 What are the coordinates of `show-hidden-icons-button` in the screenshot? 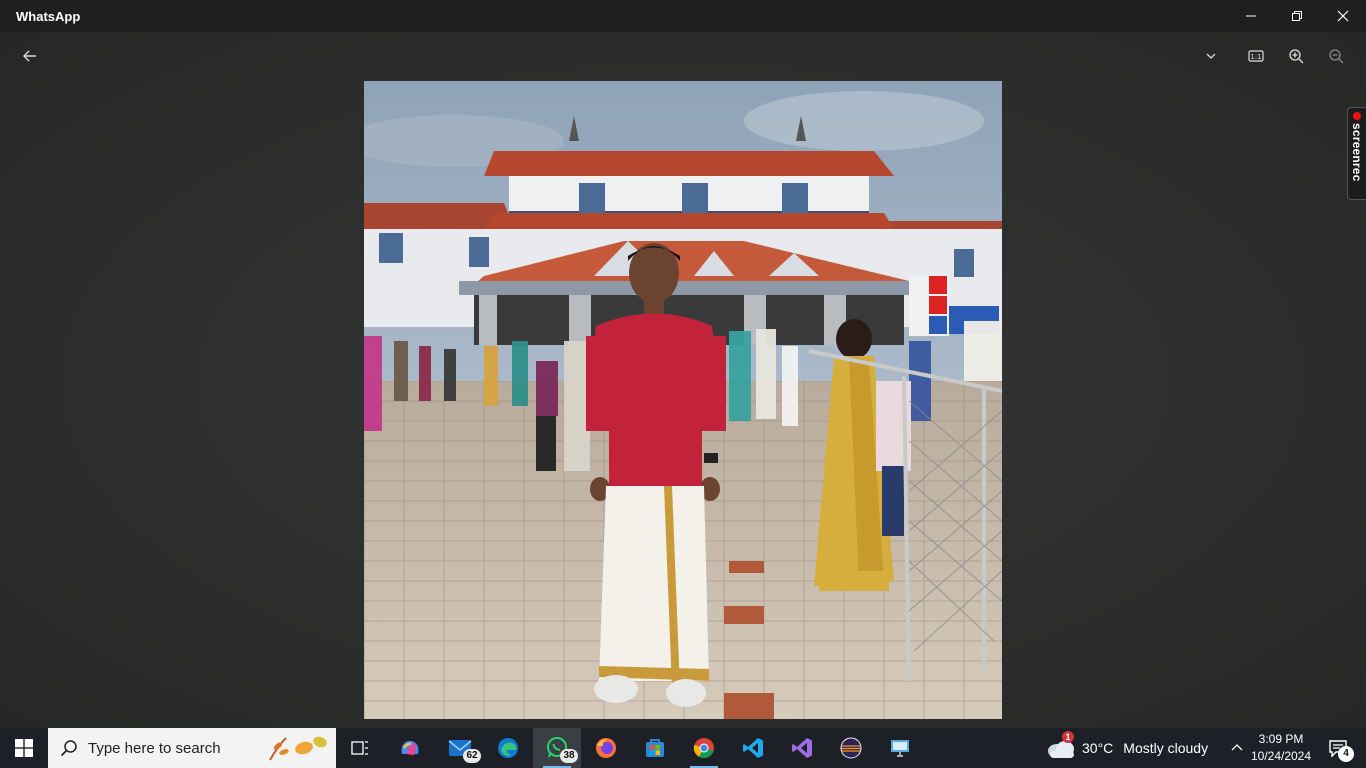 It's located at (1237, 748).